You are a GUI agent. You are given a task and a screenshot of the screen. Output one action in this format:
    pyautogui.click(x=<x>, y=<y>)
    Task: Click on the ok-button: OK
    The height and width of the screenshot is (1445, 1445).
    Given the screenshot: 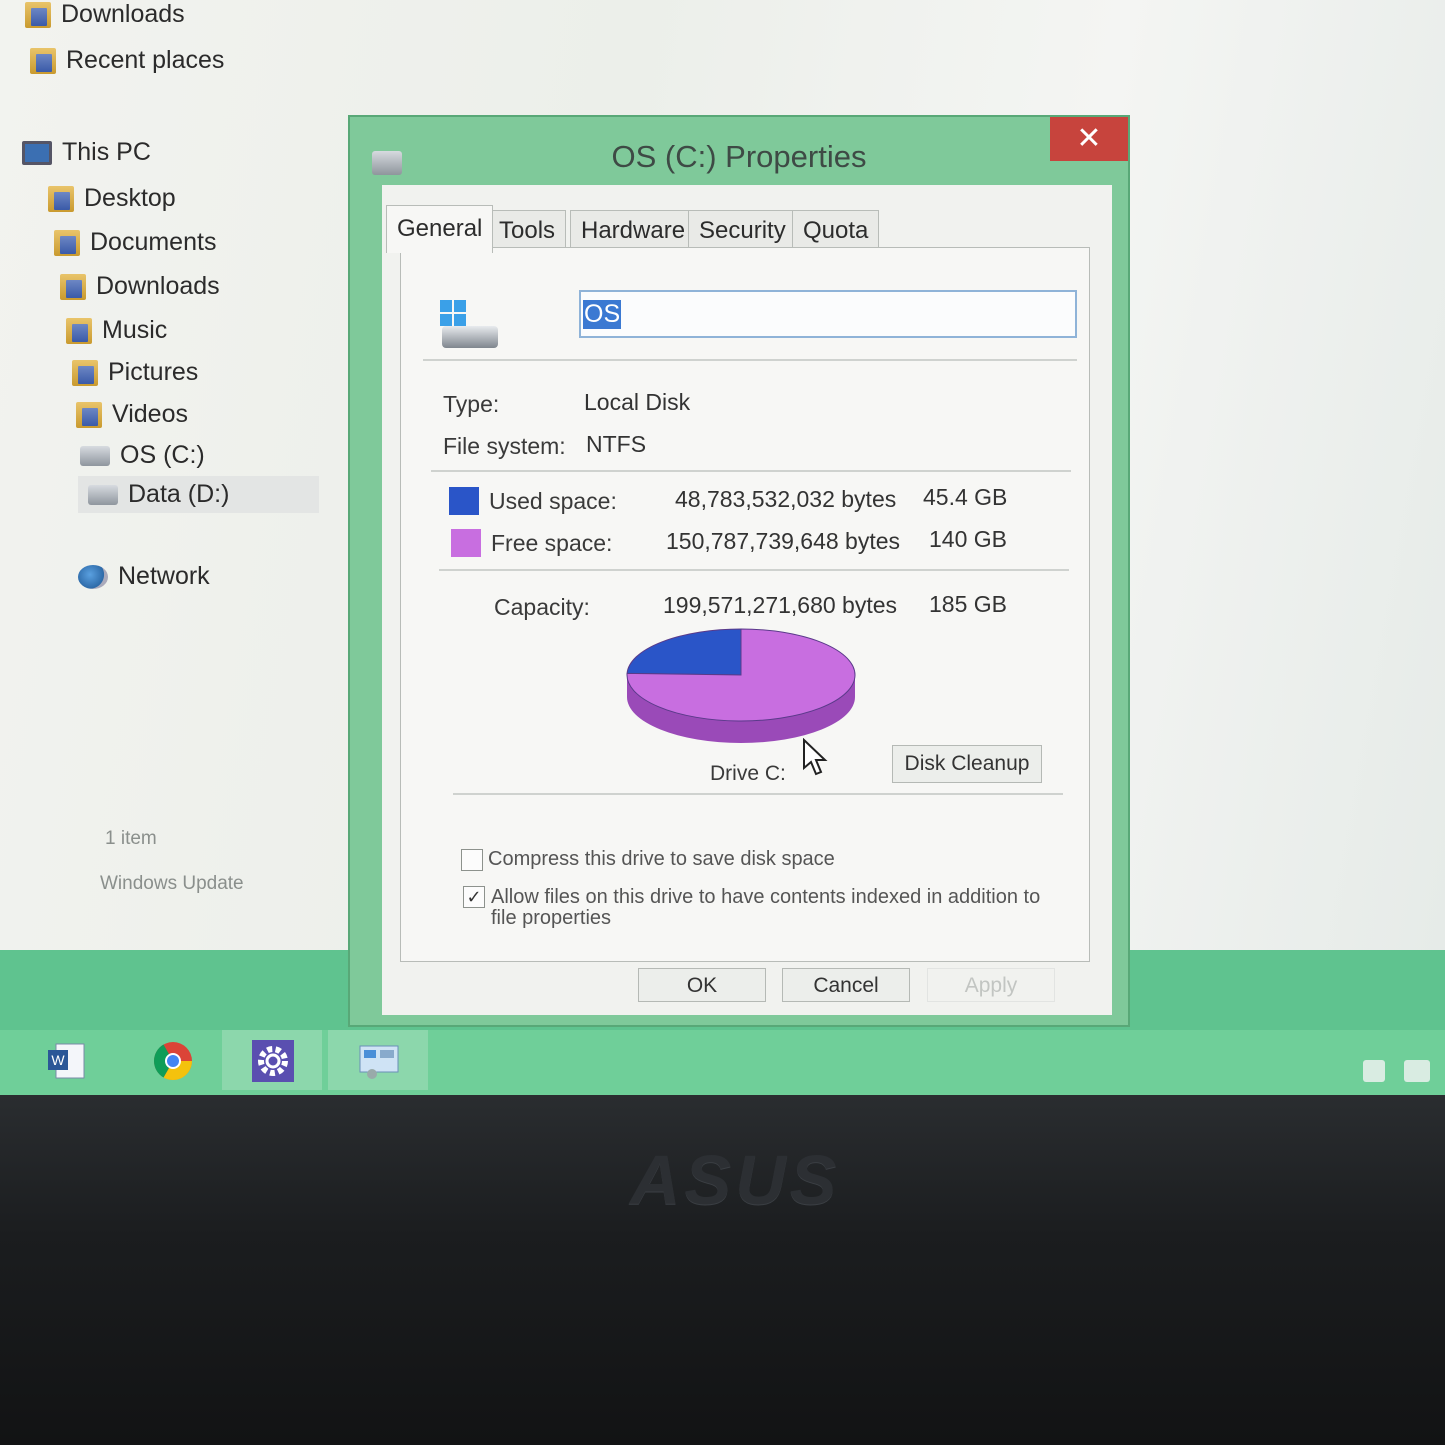 What is the action you would take?
    pyautogui.click(x=702, y=985)
    